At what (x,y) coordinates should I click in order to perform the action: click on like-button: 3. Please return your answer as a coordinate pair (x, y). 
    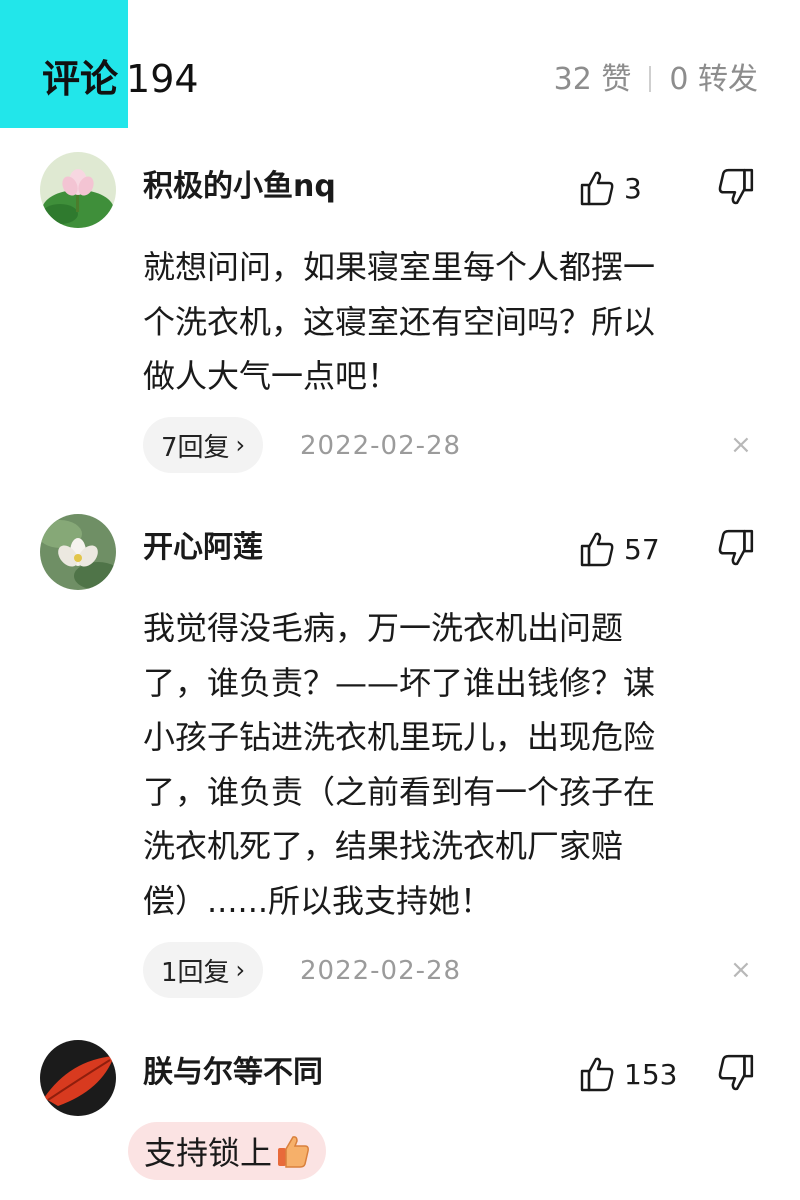
    Looking at the image, I should click on (635, 188).